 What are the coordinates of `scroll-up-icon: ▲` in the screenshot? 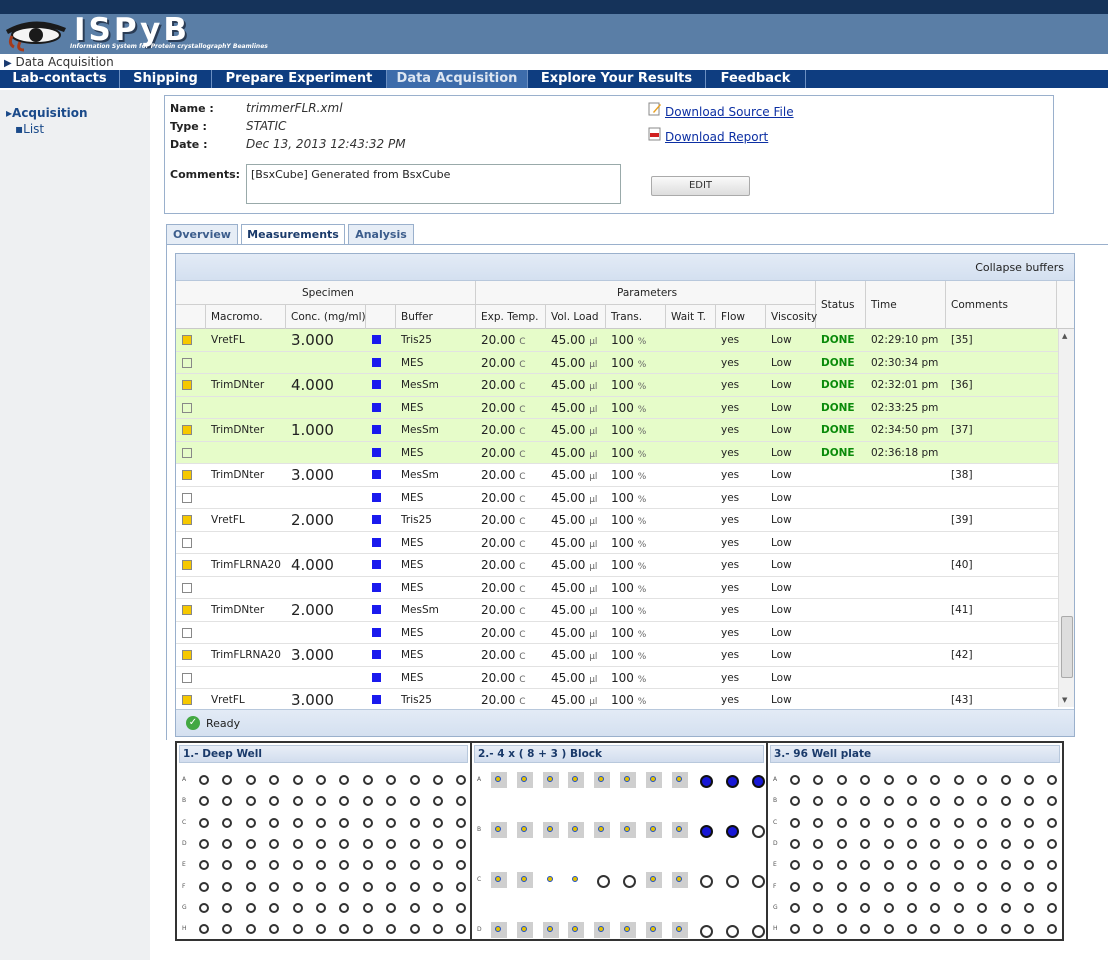 It's located at (1064, 336).